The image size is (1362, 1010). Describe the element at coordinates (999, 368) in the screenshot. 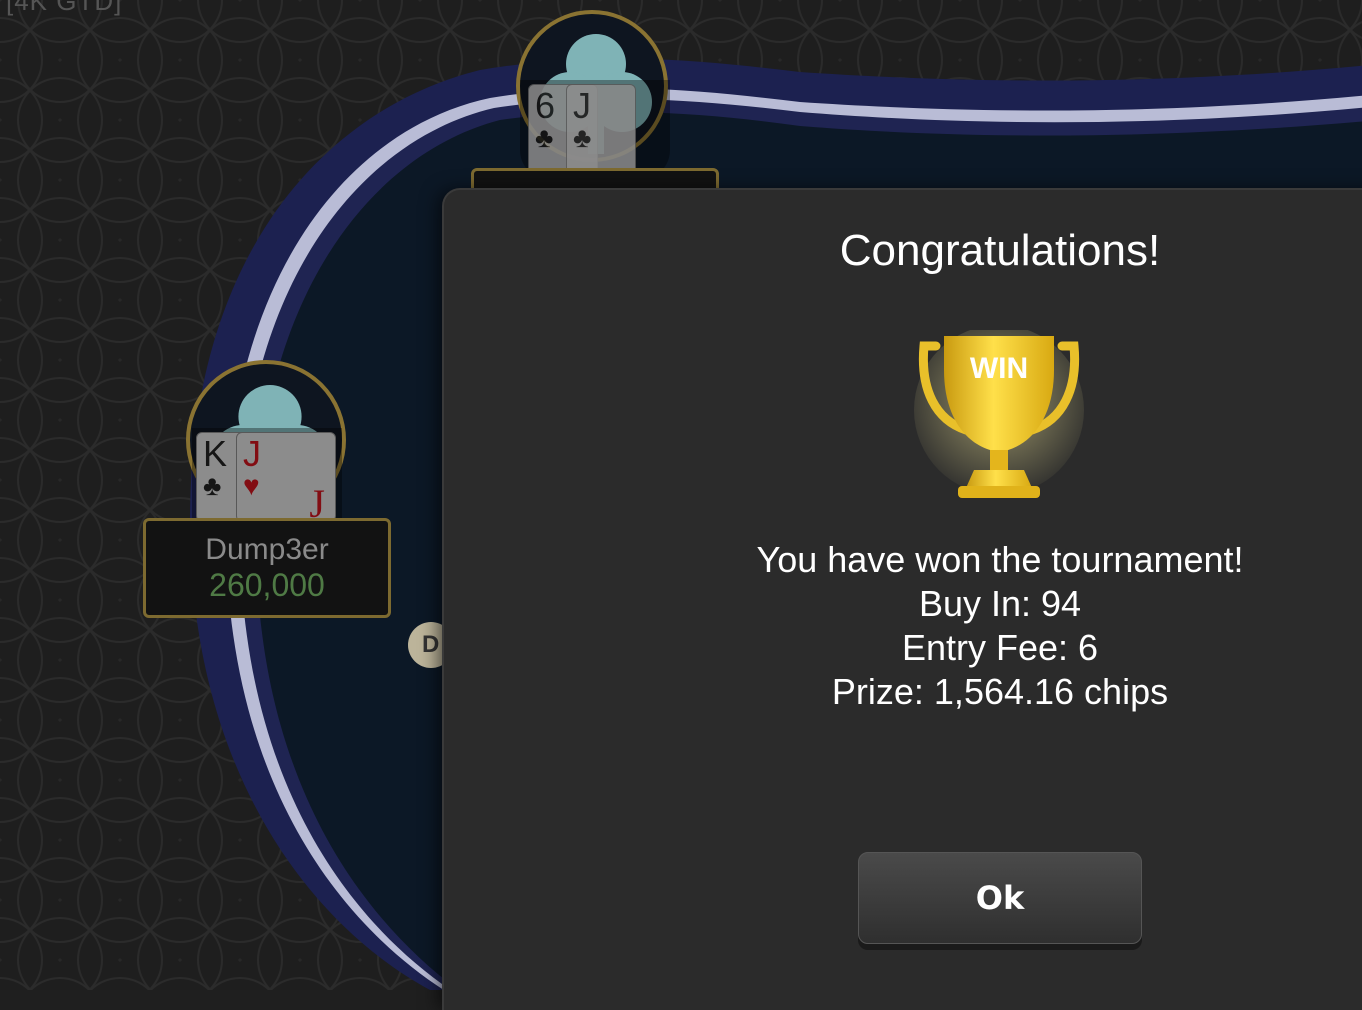

I see `trophy-label: WIN` at that location.